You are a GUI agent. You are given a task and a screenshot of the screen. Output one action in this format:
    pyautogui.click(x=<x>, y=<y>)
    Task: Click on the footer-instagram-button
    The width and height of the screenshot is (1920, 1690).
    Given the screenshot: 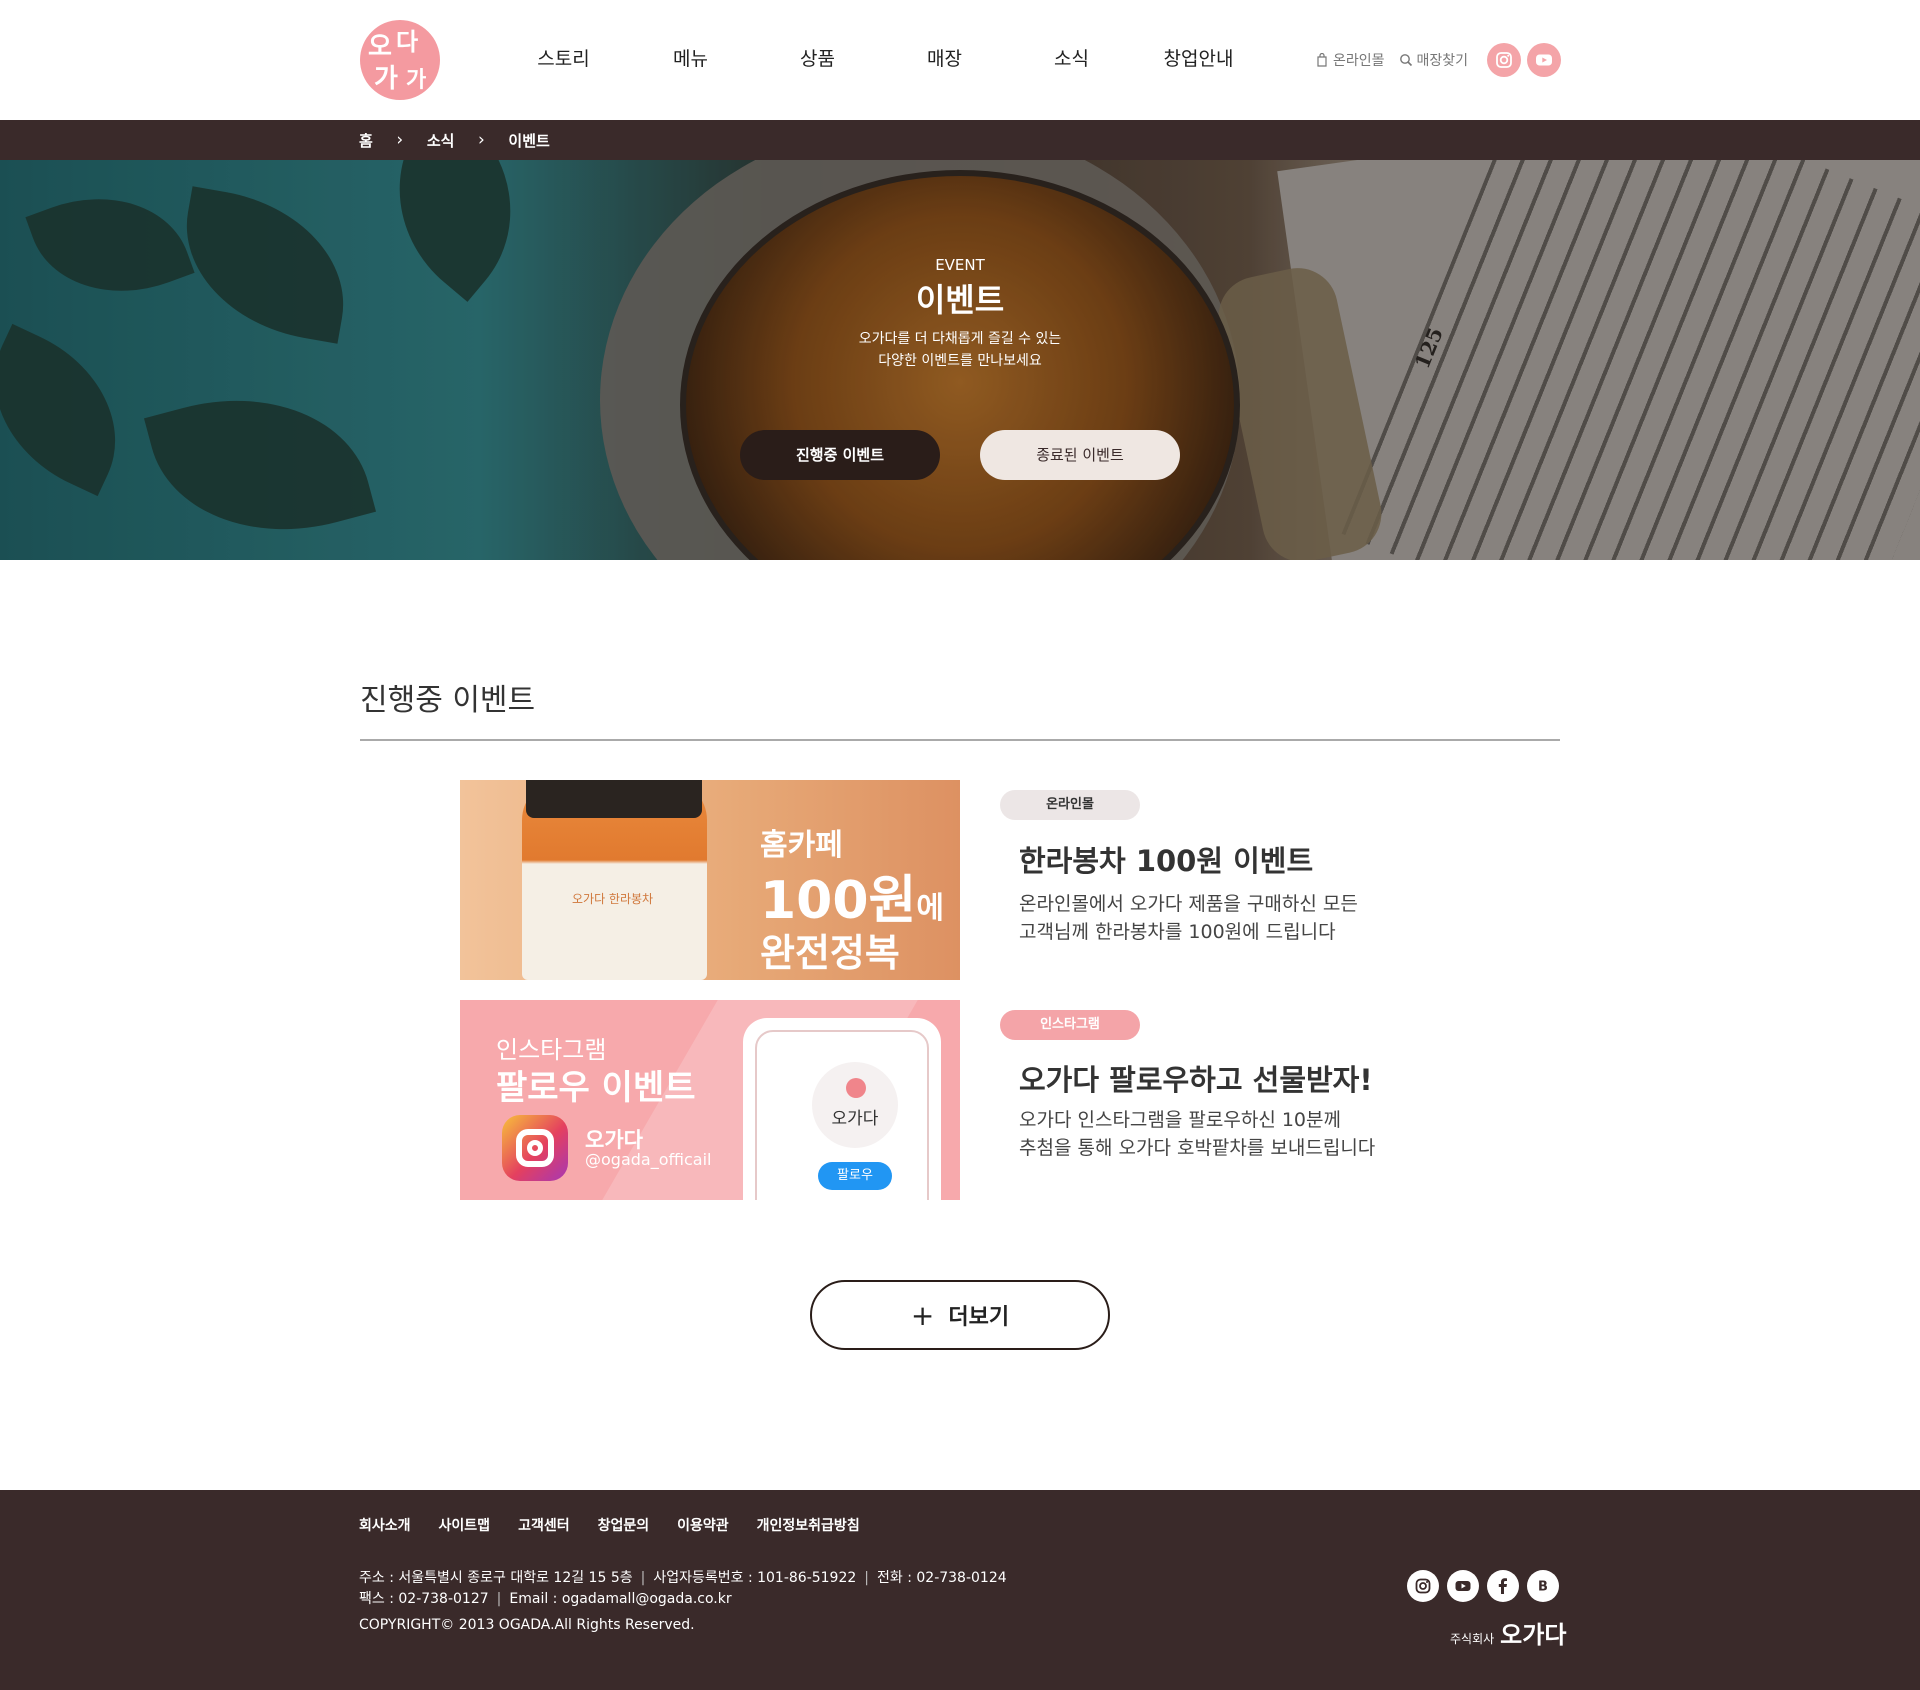 What is the action you would take?
    pyautogui.click(x=1423, y=1586)
    